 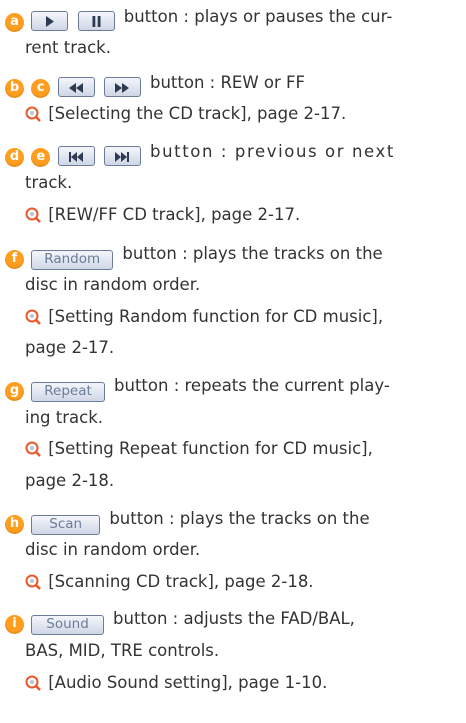 I want to click on rewind-icon, so click(x=76, y=87).